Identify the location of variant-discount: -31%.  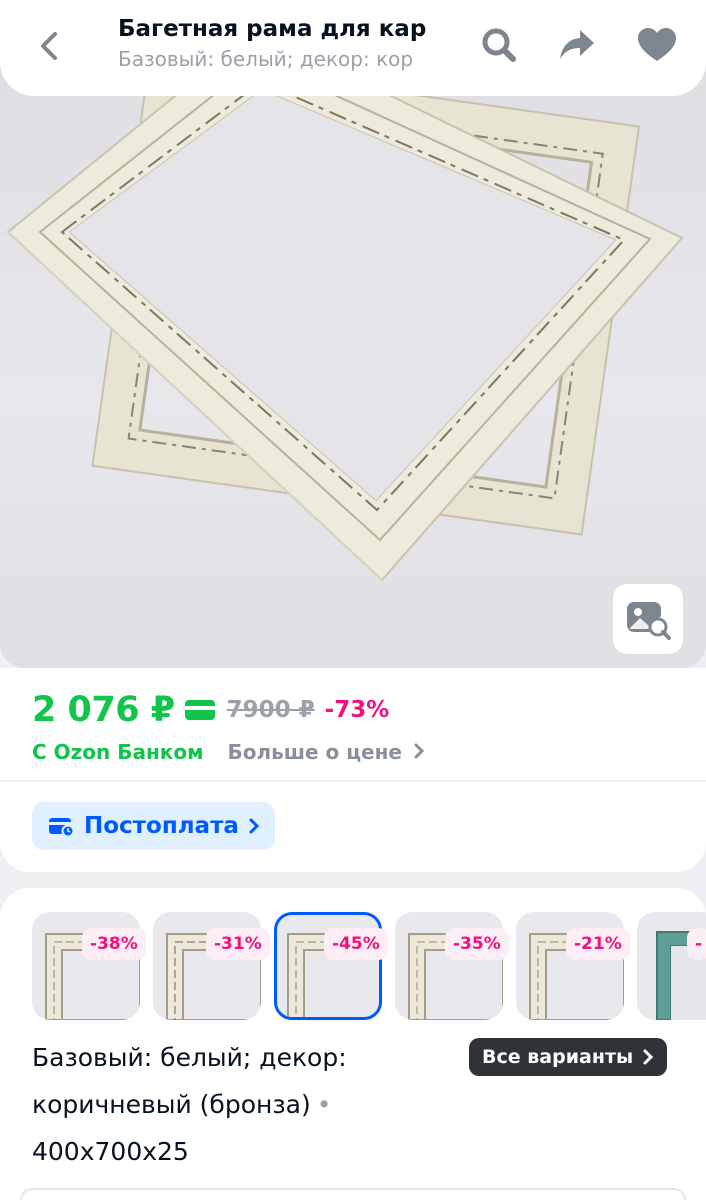
(238, 944).